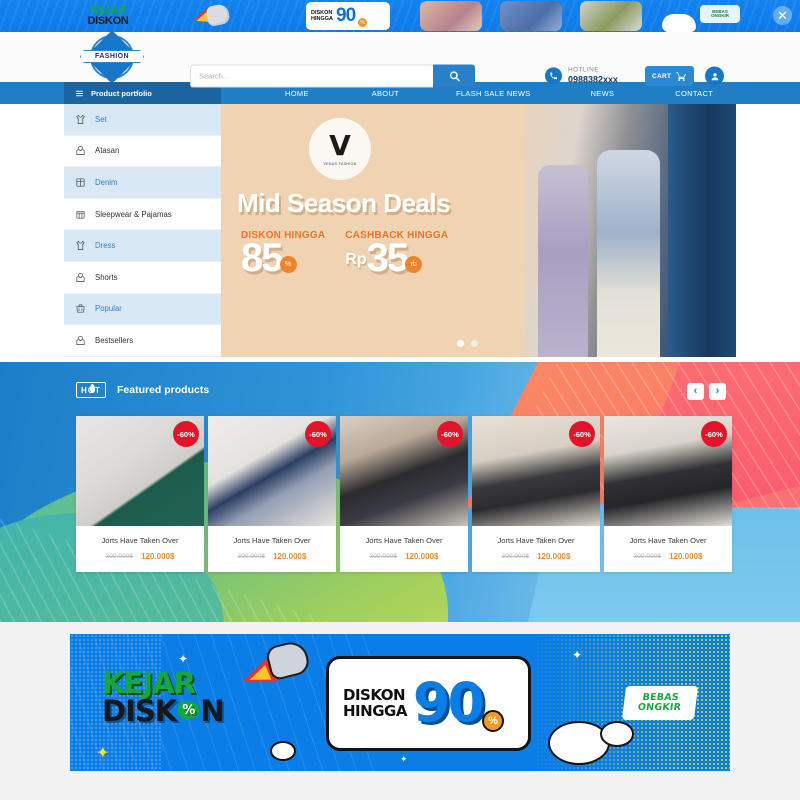 The image size is (800, 800). I want to click on sidebar-item-popular: Popular, so click(142, 309).